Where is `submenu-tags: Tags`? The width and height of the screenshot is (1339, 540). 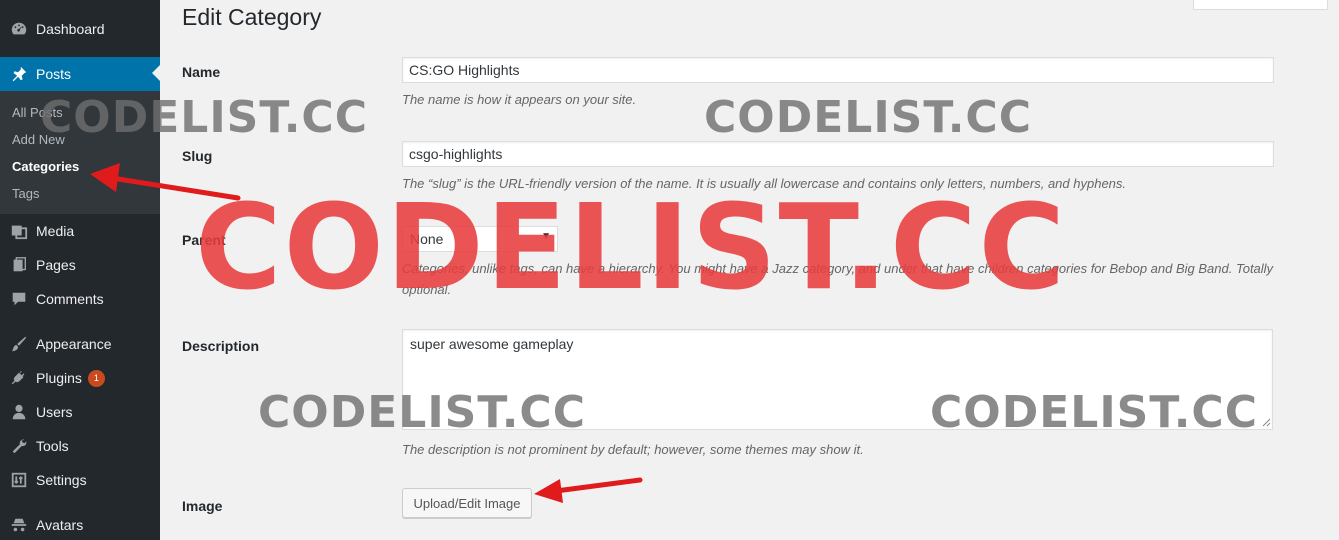
submenu-tags: Tags is located at coordinates (25, 193).